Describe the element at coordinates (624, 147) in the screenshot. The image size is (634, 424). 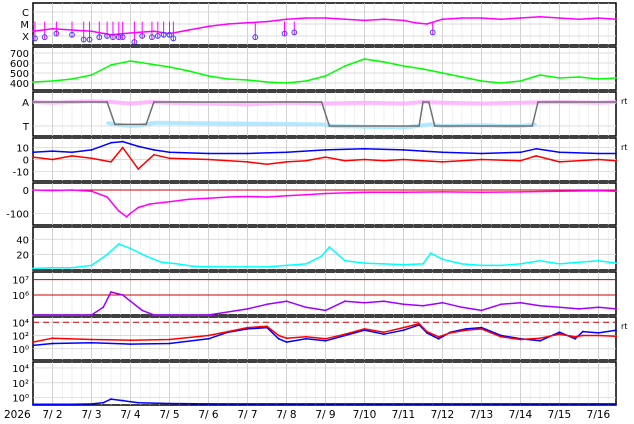
I see `right-label-imf-components: rt` at that location.